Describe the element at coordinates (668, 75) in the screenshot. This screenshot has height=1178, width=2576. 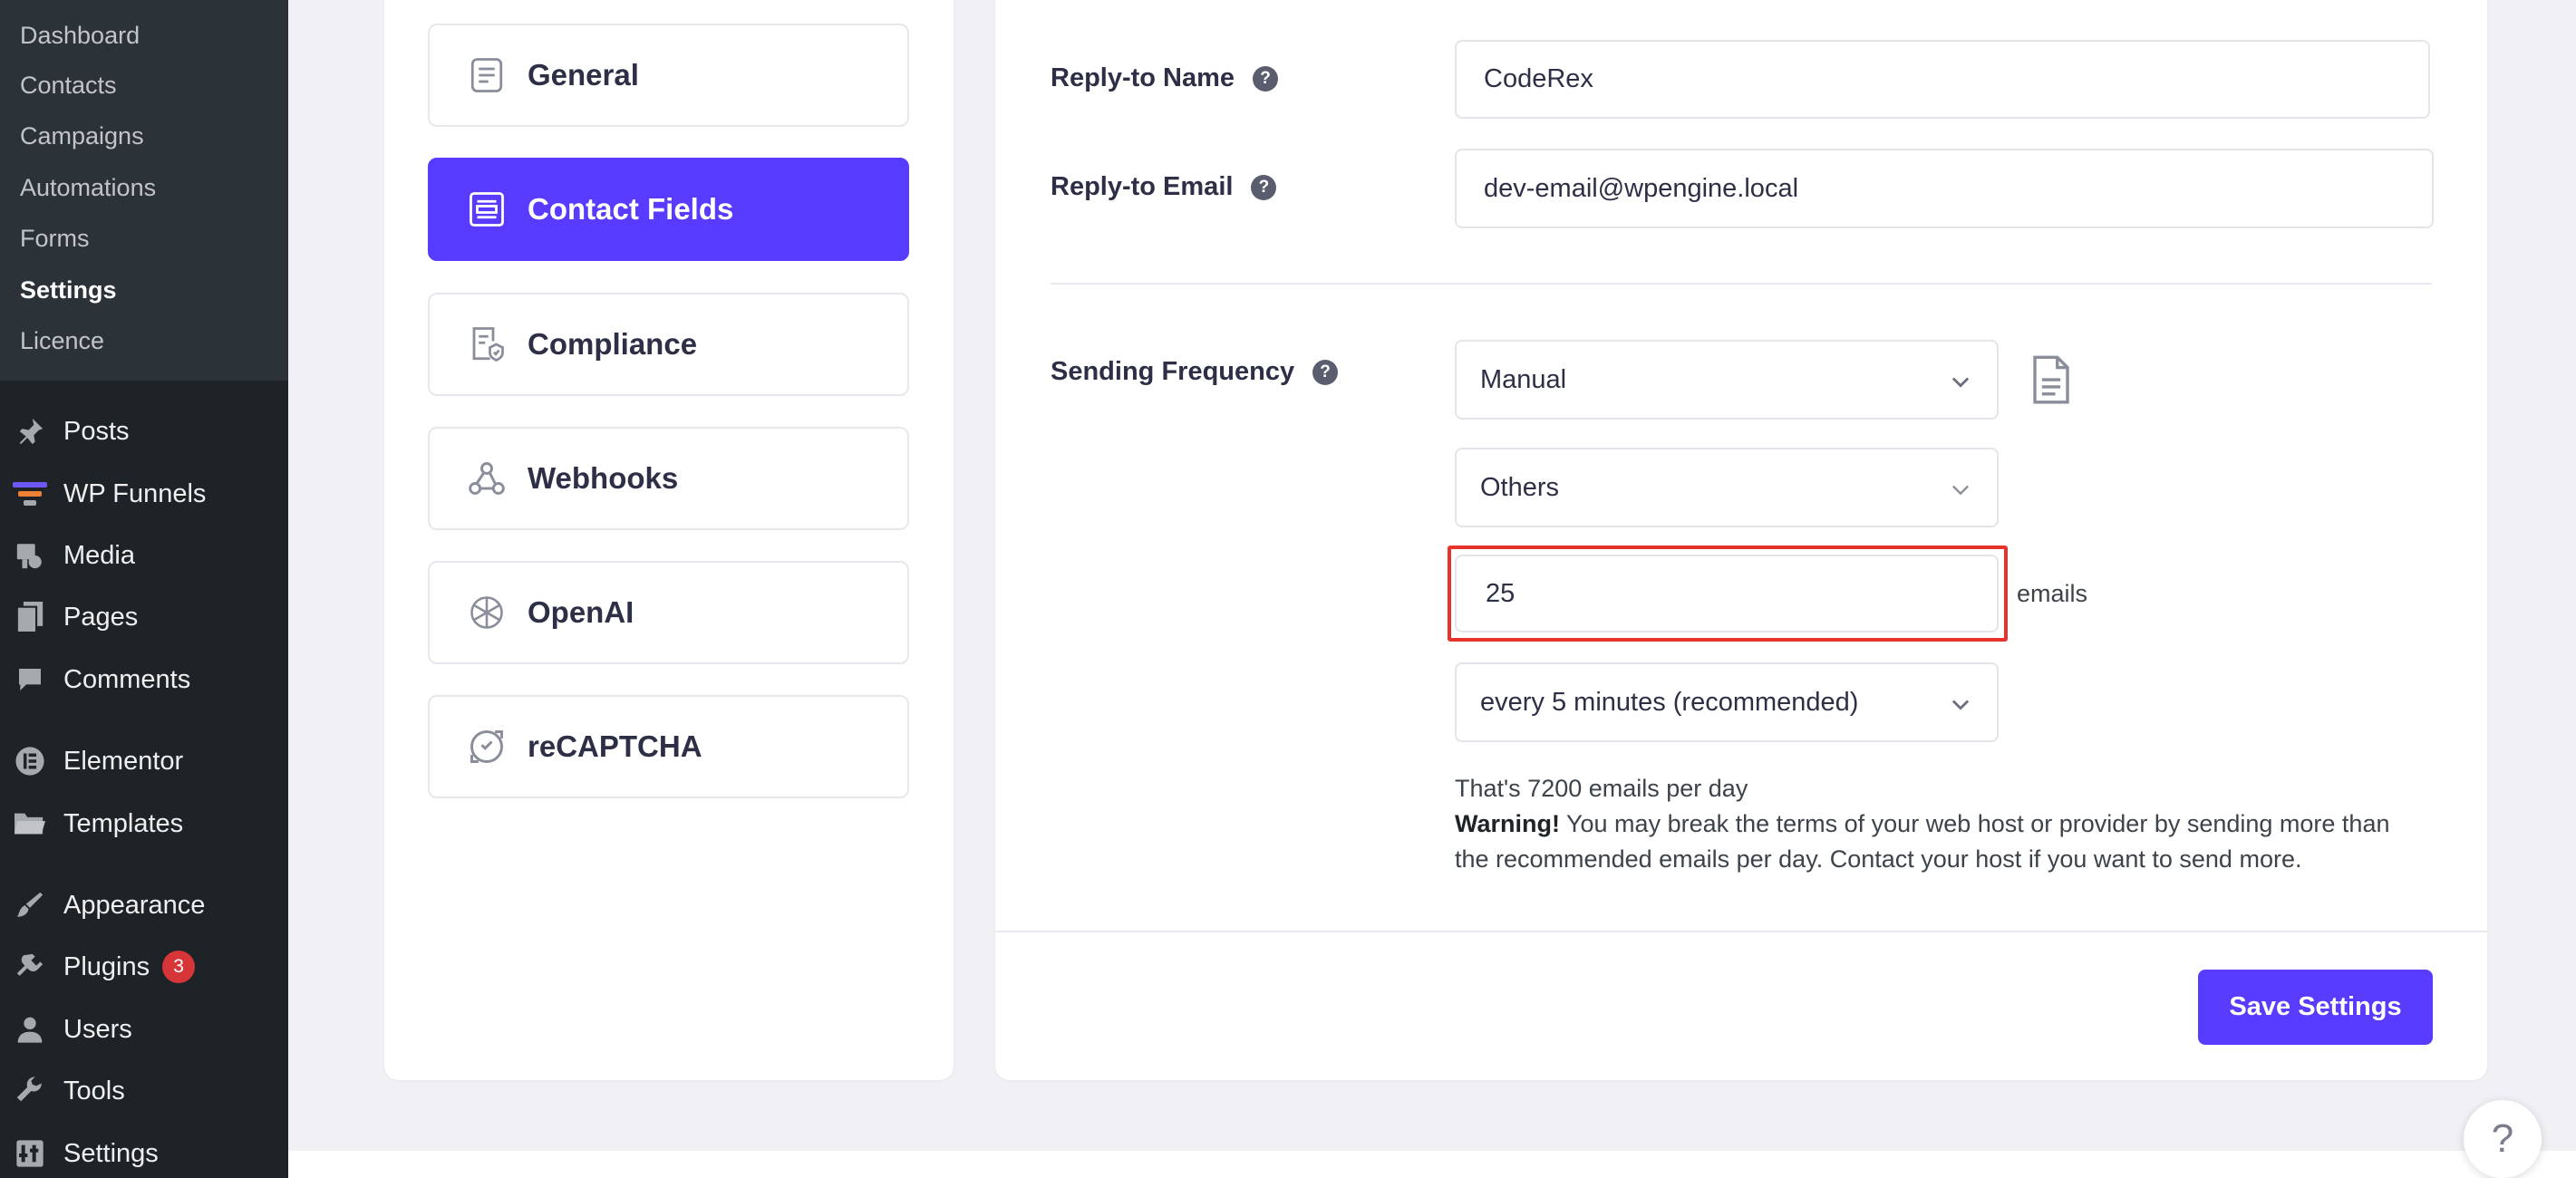
I see `tab-general: General` at that location.